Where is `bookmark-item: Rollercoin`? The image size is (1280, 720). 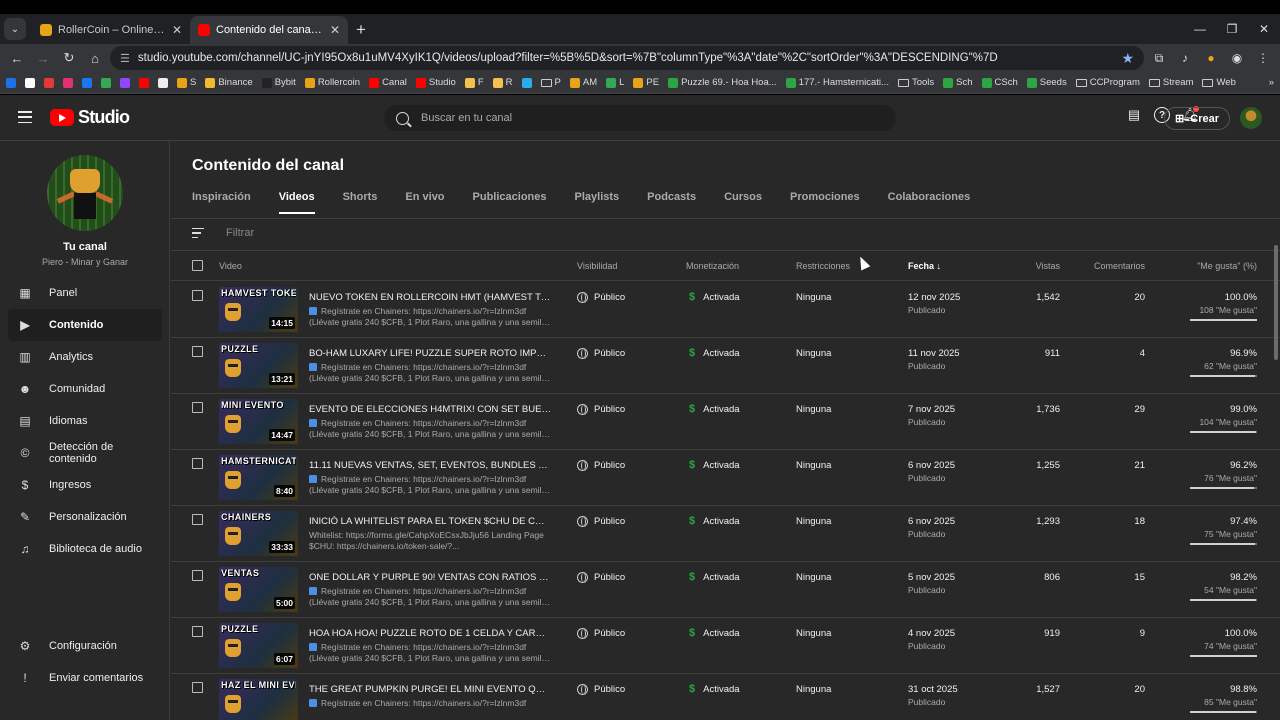 bookmark-item: Rollercoin is located at coordinates (332, 82).